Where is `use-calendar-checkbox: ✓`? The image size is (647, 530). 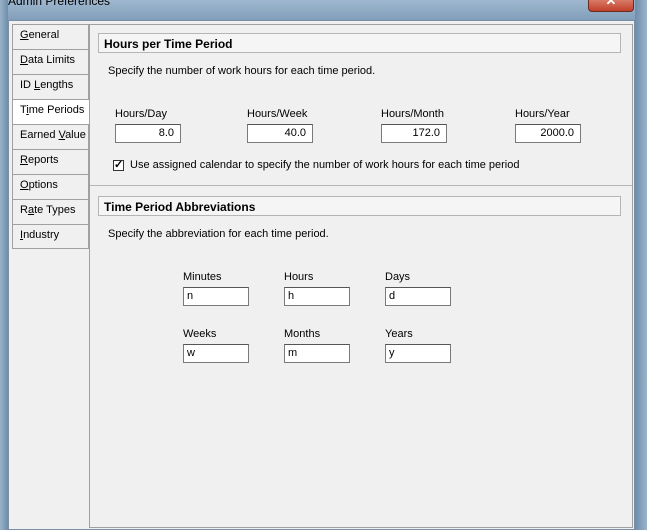
use-calendar-checkbox: ✓ is located at coordinates (118, 165).